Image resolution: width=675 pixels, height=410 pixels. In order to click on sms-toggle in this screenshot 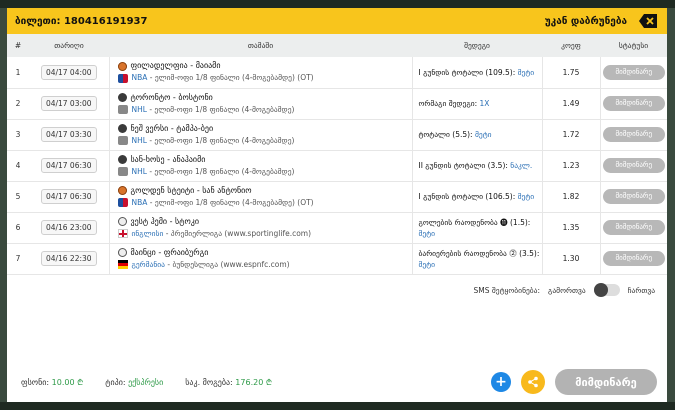, I will do `click(606, 290)`.